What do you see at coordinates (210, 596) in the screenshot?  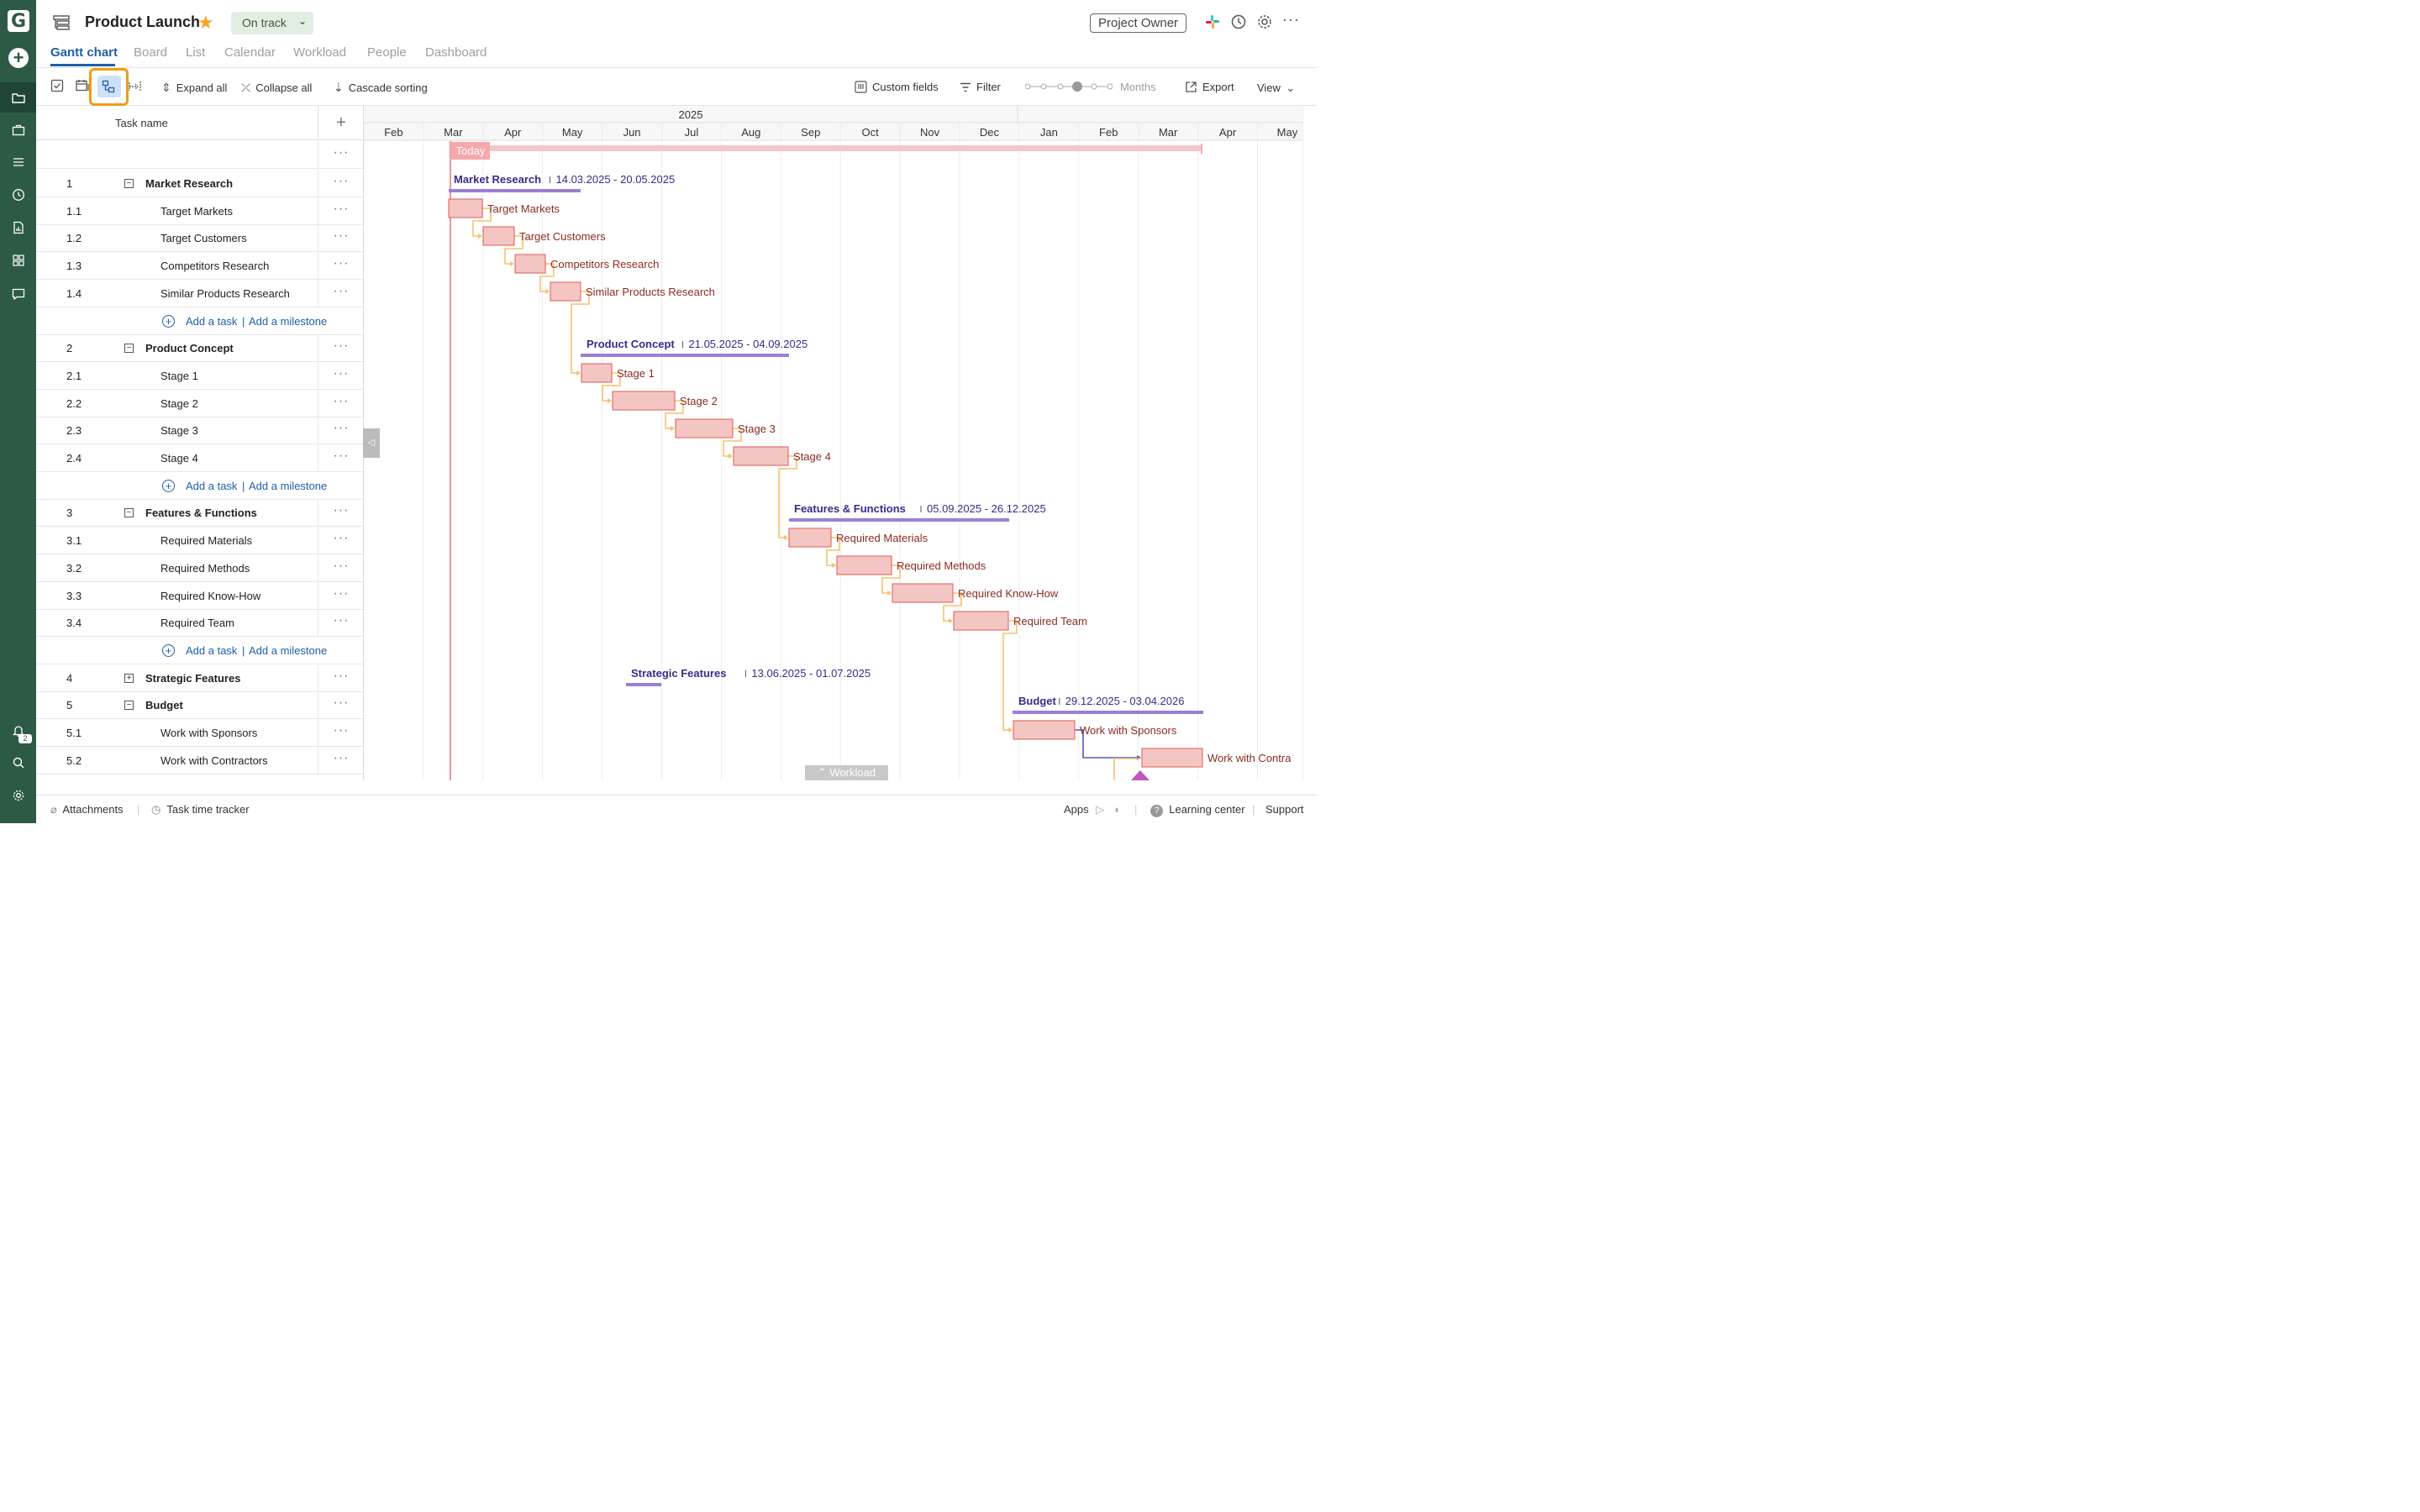 I see `task-name: Required Know-How` at bounding box center [210, 596].